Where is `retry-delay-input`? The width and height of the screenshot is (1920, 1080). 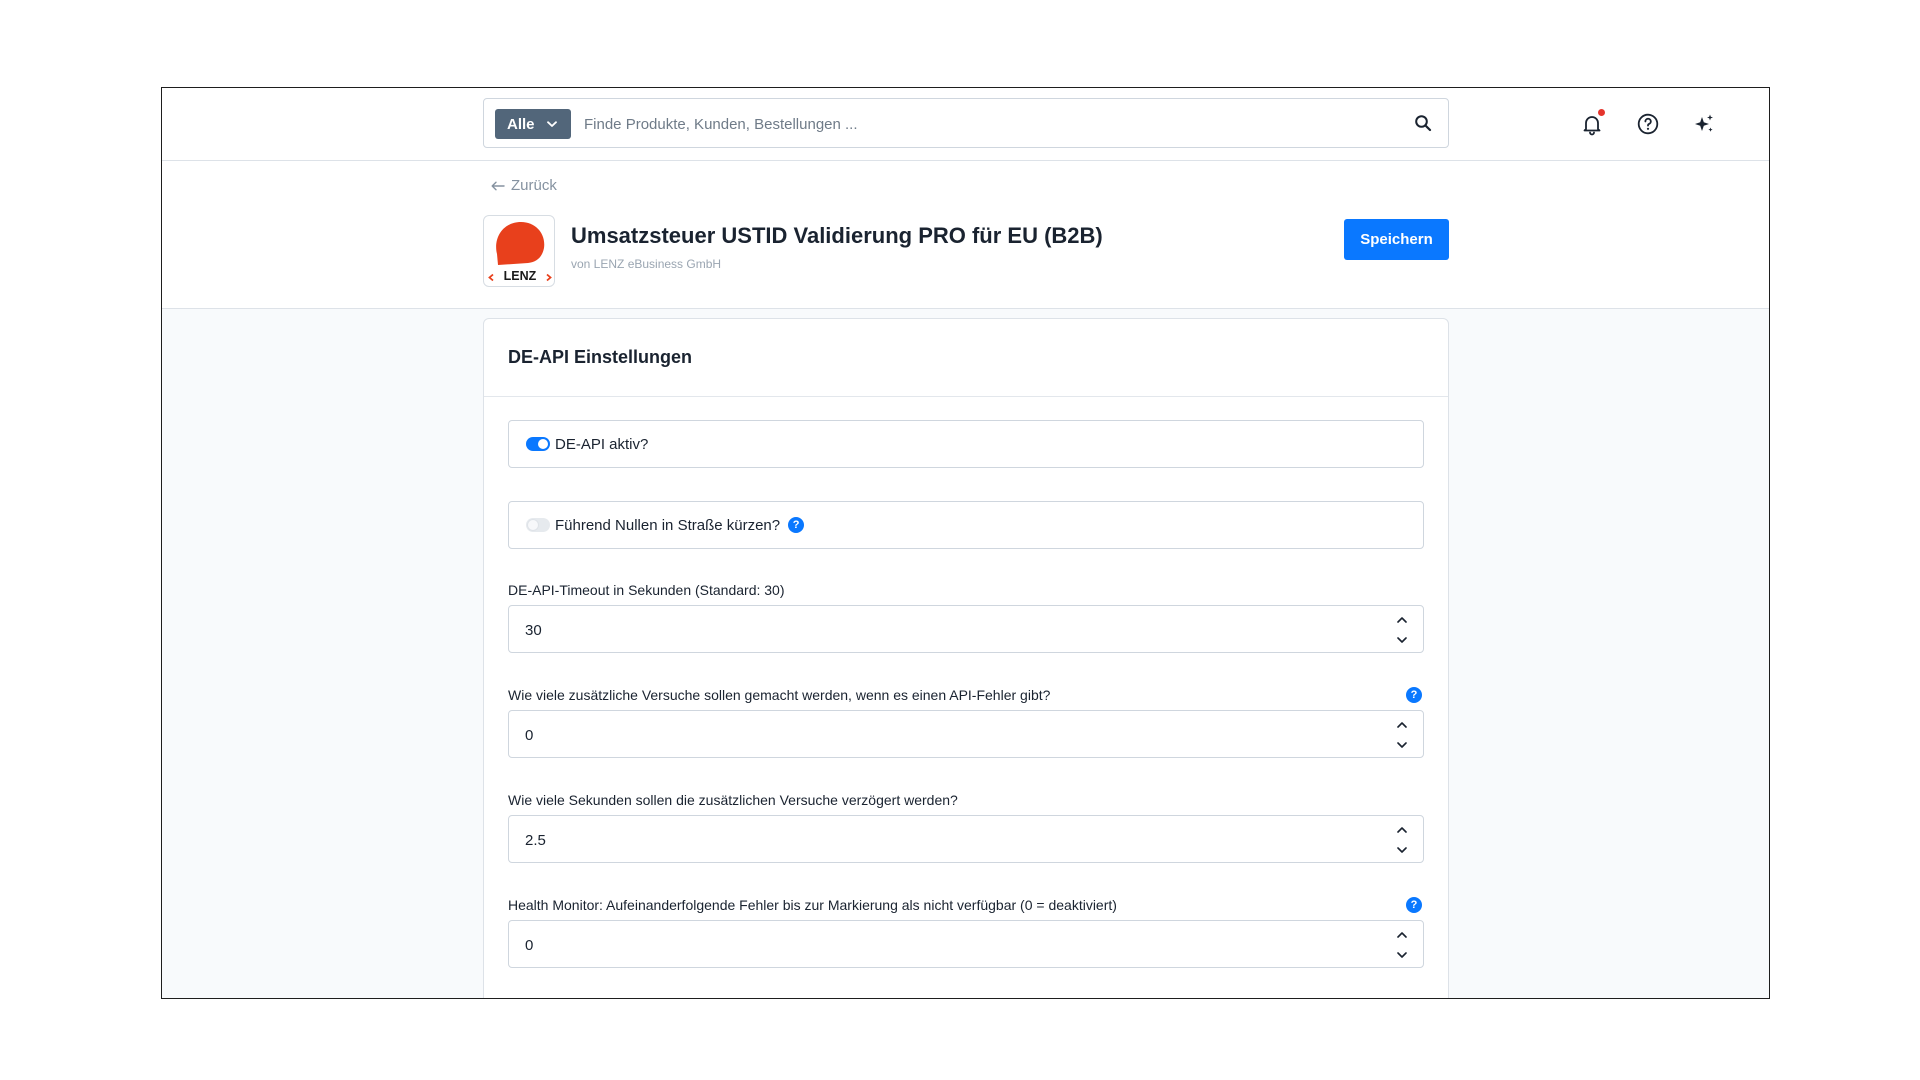 retry-delay-input is located at coordinates (935, 840).